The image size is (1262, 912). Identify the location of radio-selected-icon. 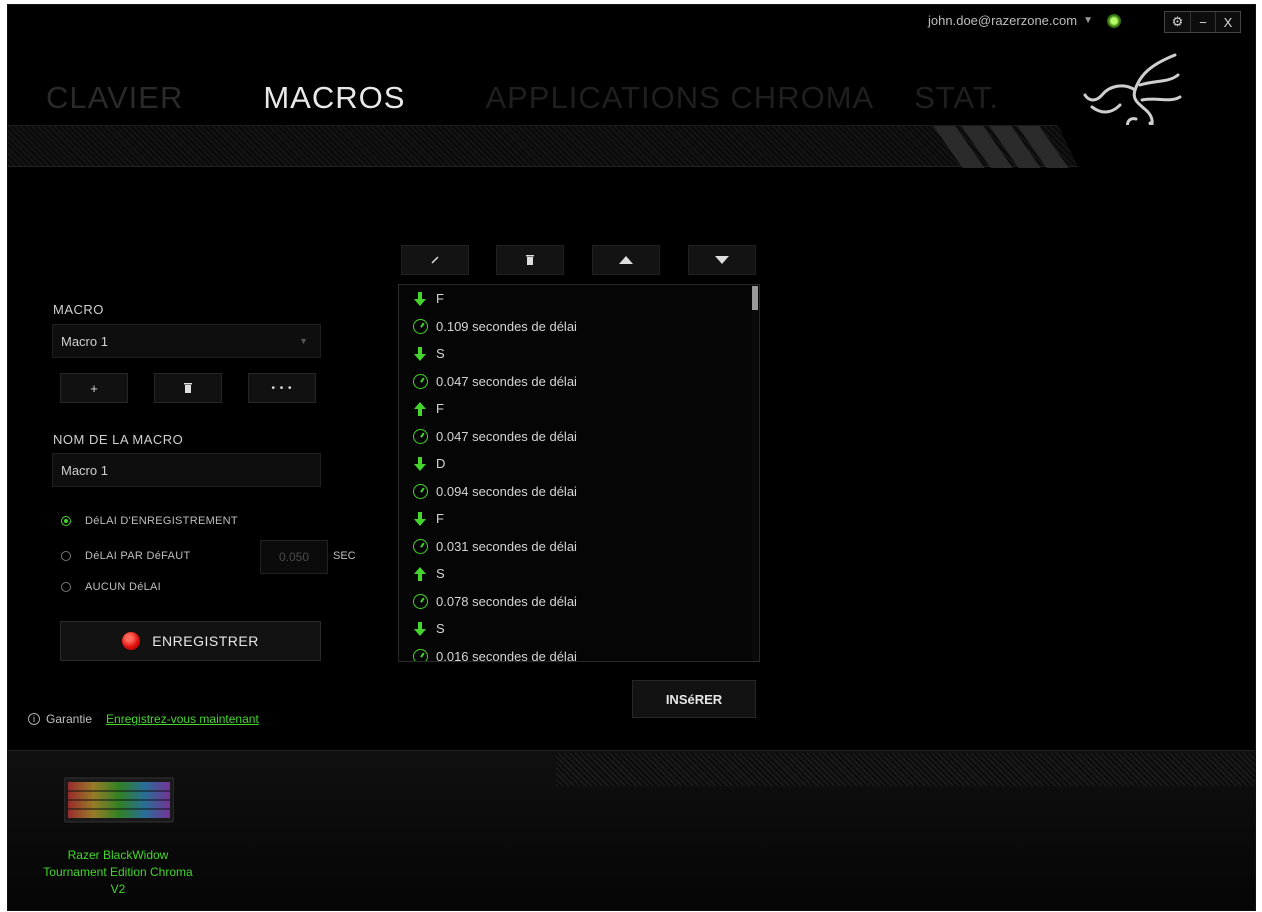
(66, 521).